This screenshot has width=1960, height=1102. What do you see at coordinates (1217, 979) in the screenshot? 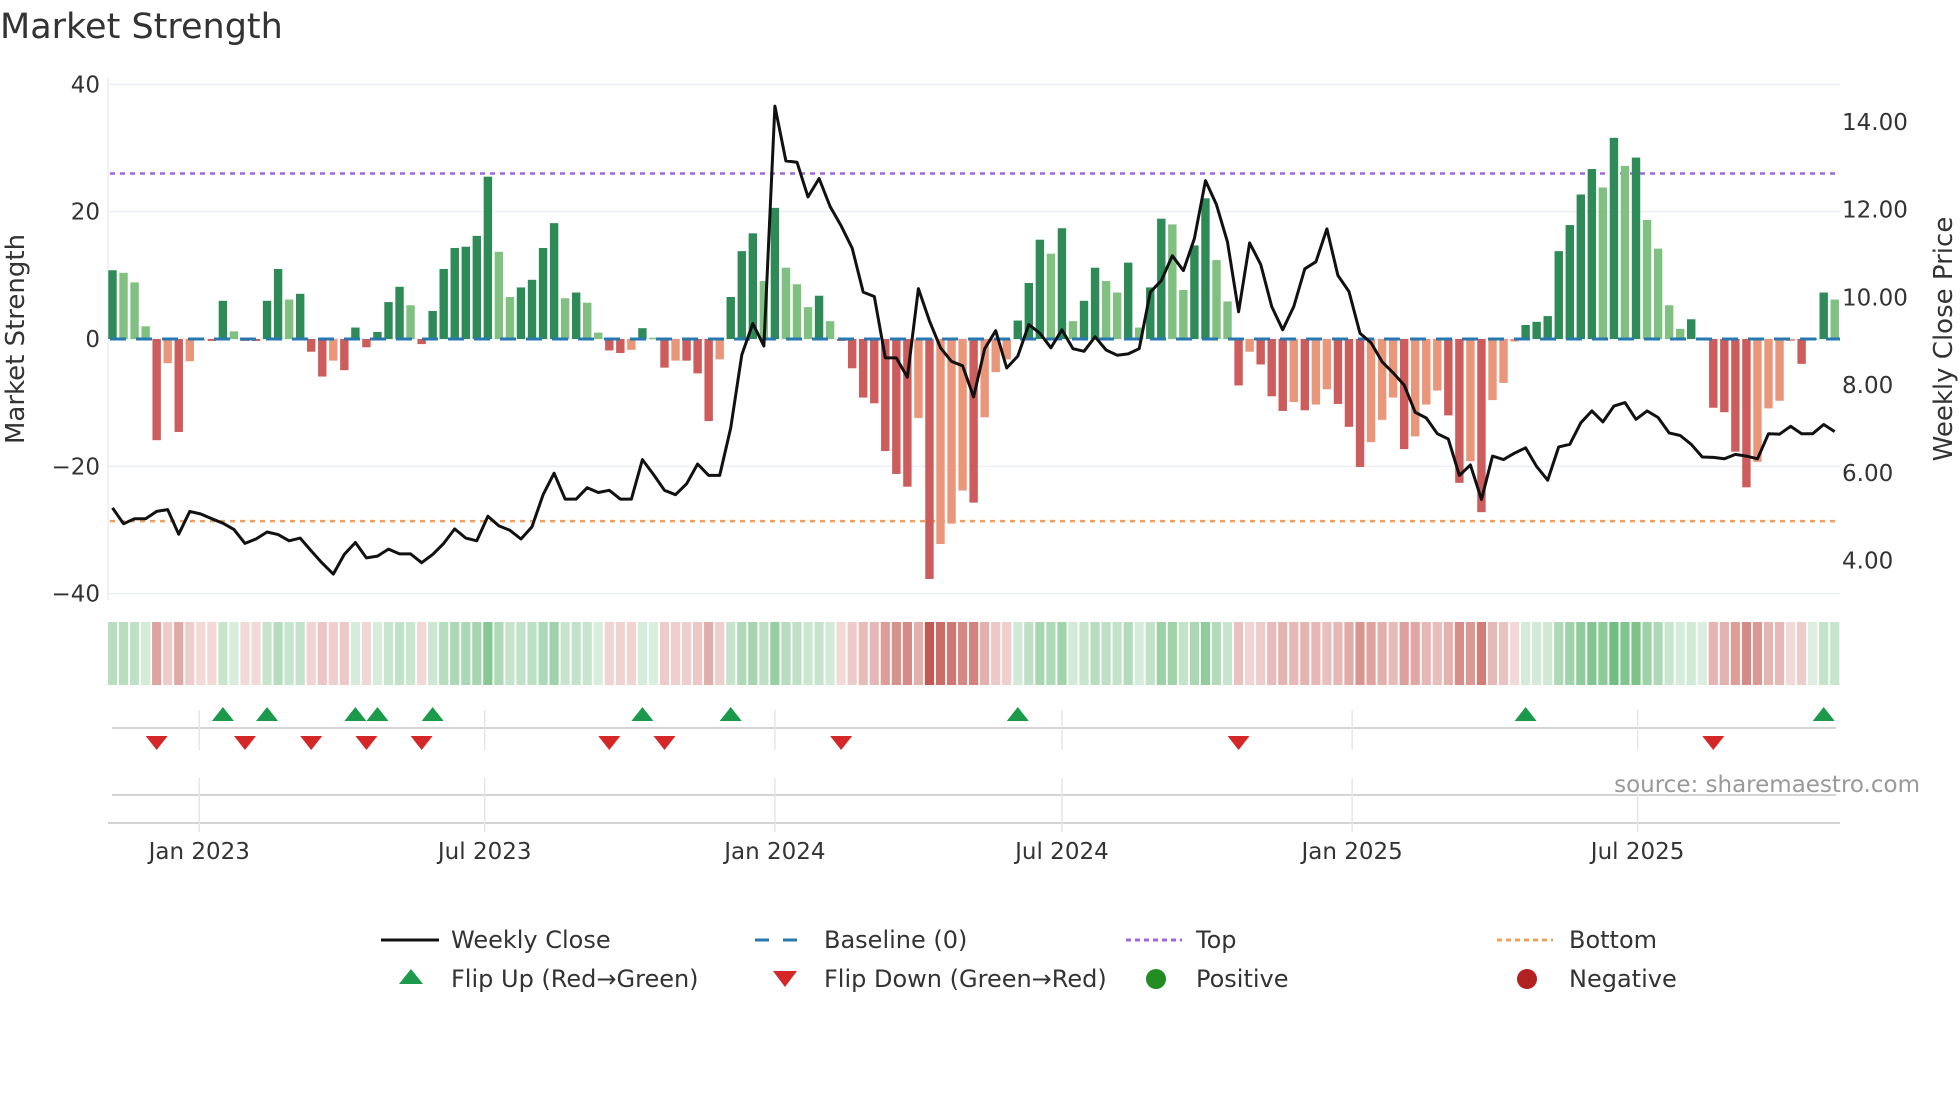
I see `legend-item-positive: Positive` at bounding box center [1217, 979].